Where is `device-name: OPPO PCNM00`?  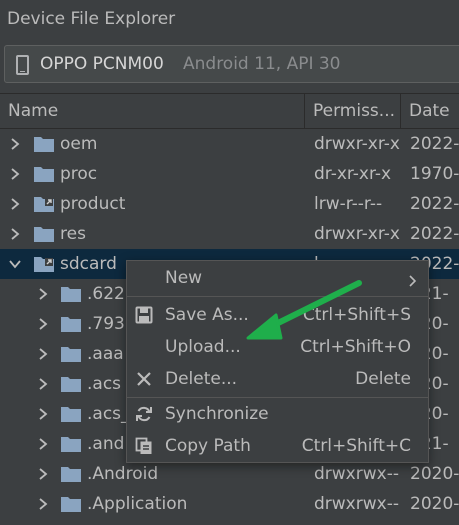
device-name: OPPO PCNM00 is located at coordinates (102, 64).